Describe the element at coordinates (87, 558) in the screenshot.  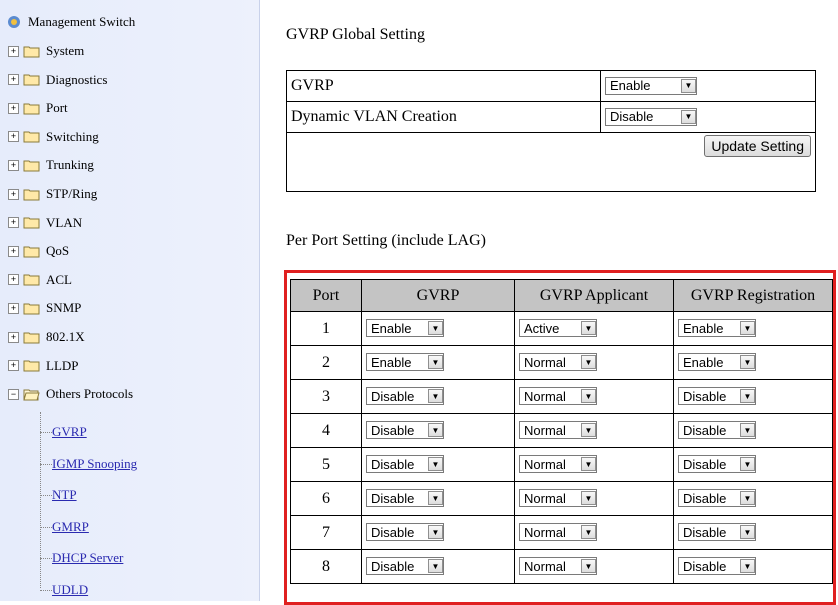
I see `sidebar-link-dhcp-server: DHCP Server` at that location.